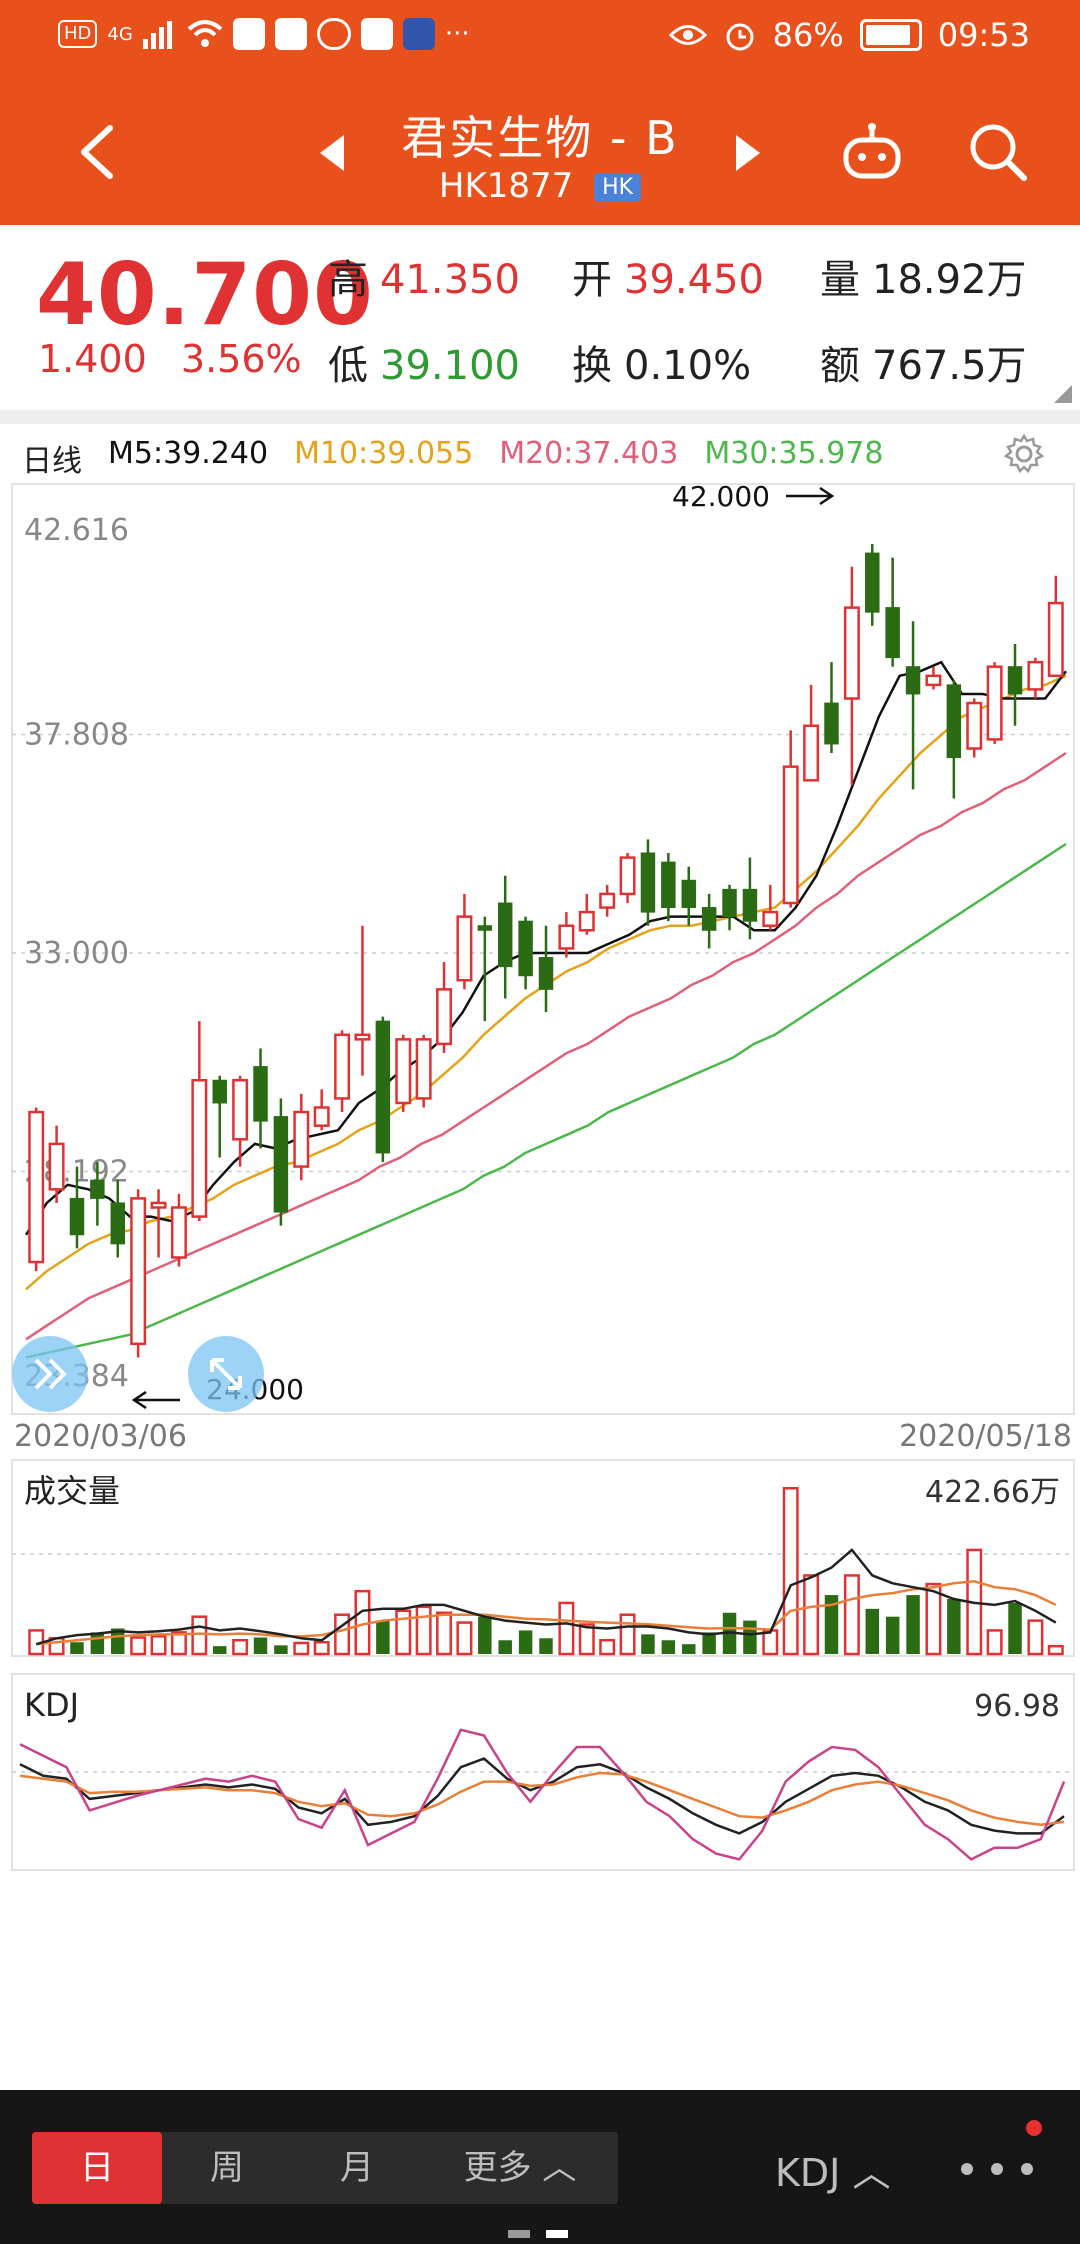  I want to click on robot-assistant-icon, so click(872, 152).